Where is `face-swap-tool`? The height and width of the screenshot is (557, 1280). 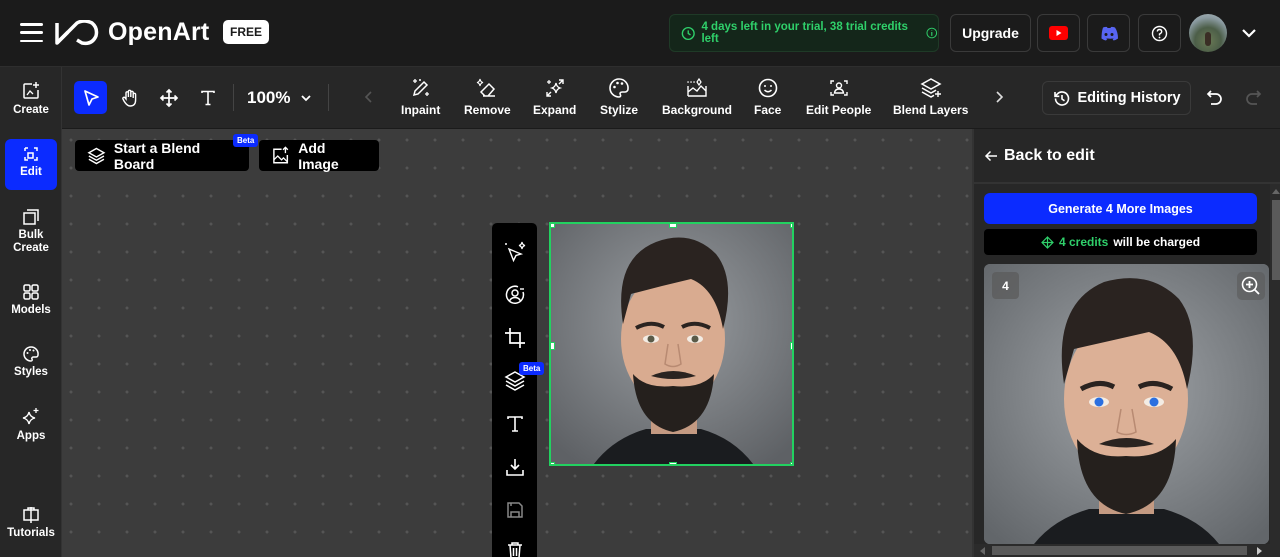
face-swap-tool is located at coordinates (514, 294).